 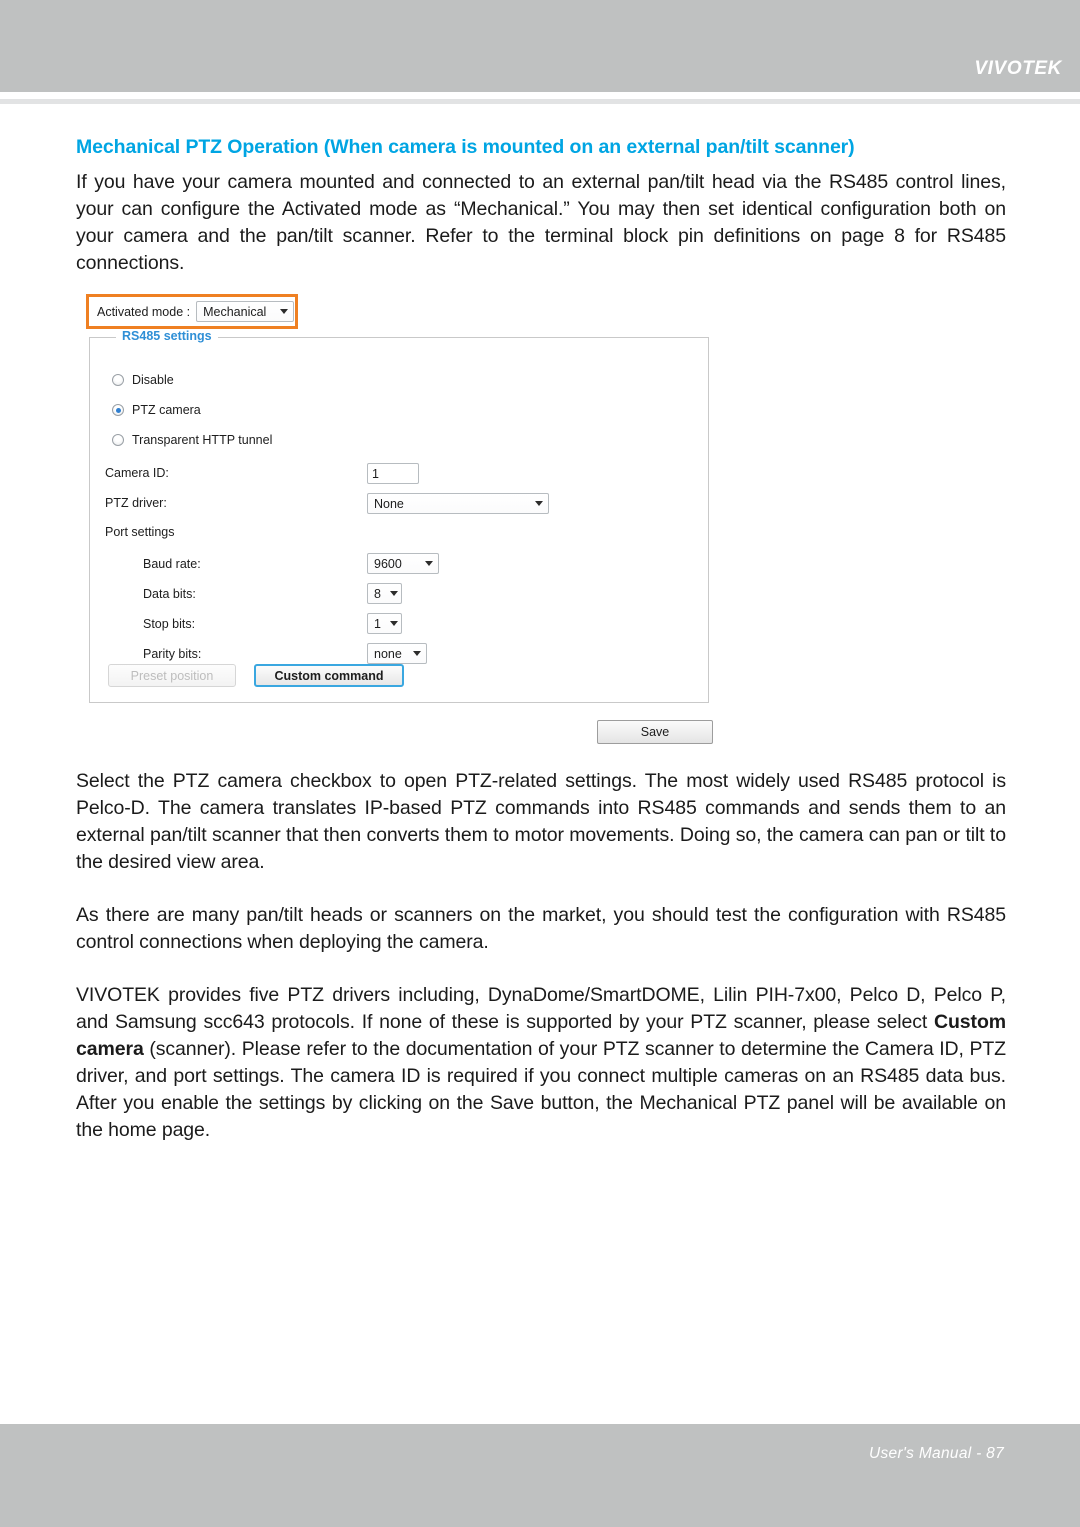 I want to click on ptz-driver-value: None, so click(x=389, y=503).